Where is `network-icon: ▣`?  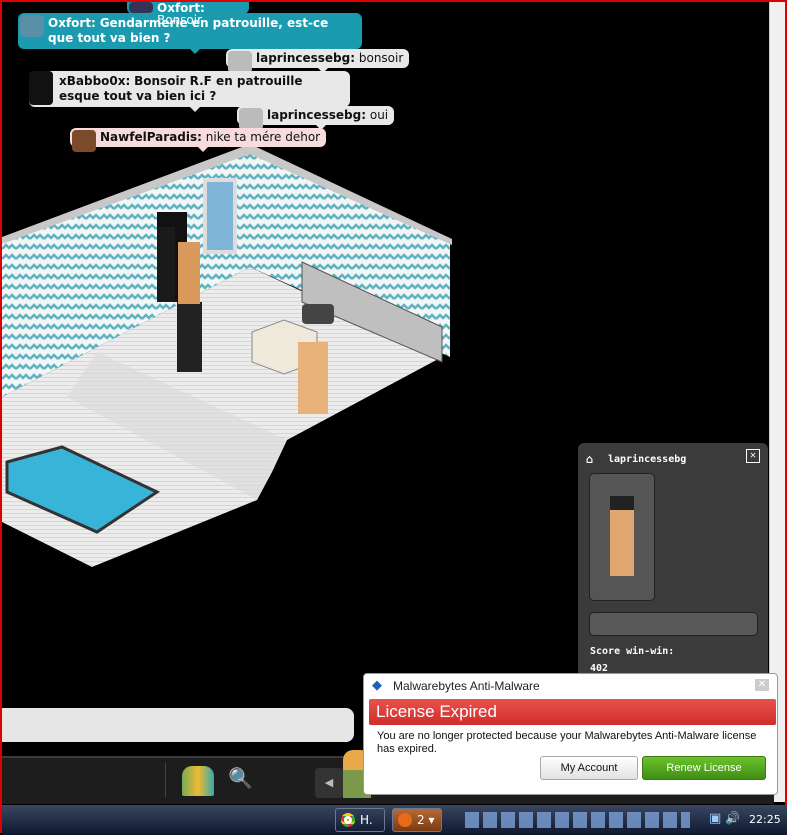 network-icon: ▣ is located at coordinates (715, 818).